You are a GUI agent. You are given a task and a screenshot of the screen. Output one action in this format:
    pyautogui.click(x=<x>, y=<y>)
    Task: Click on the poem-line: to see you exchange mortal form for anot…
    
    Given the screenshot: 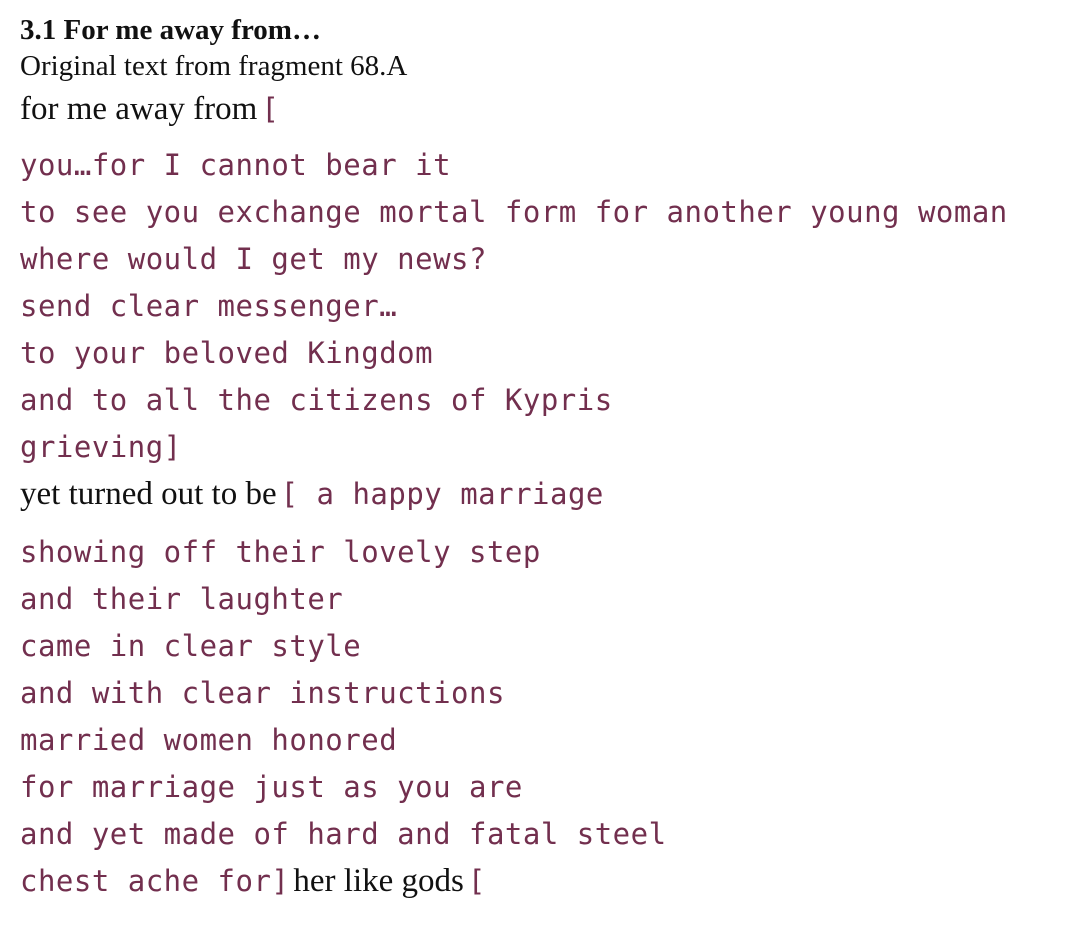 What is the action you would take?
    pyautogui.click(x=540, y=212)
    